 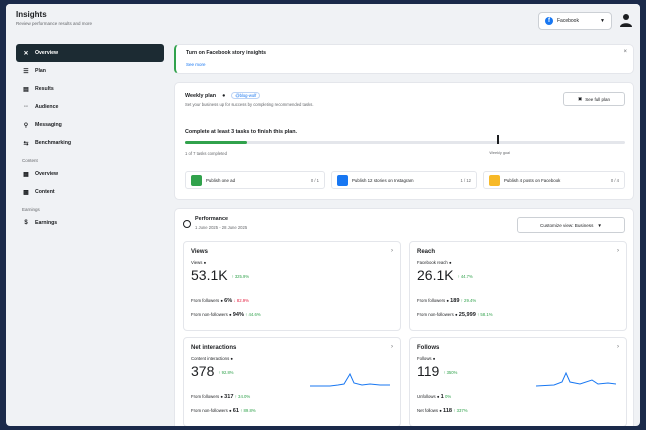 What do you see at coordinates (498, 139) in the screenshot?
I see `weekly-goal-marker` at bounding box center [498, 139].